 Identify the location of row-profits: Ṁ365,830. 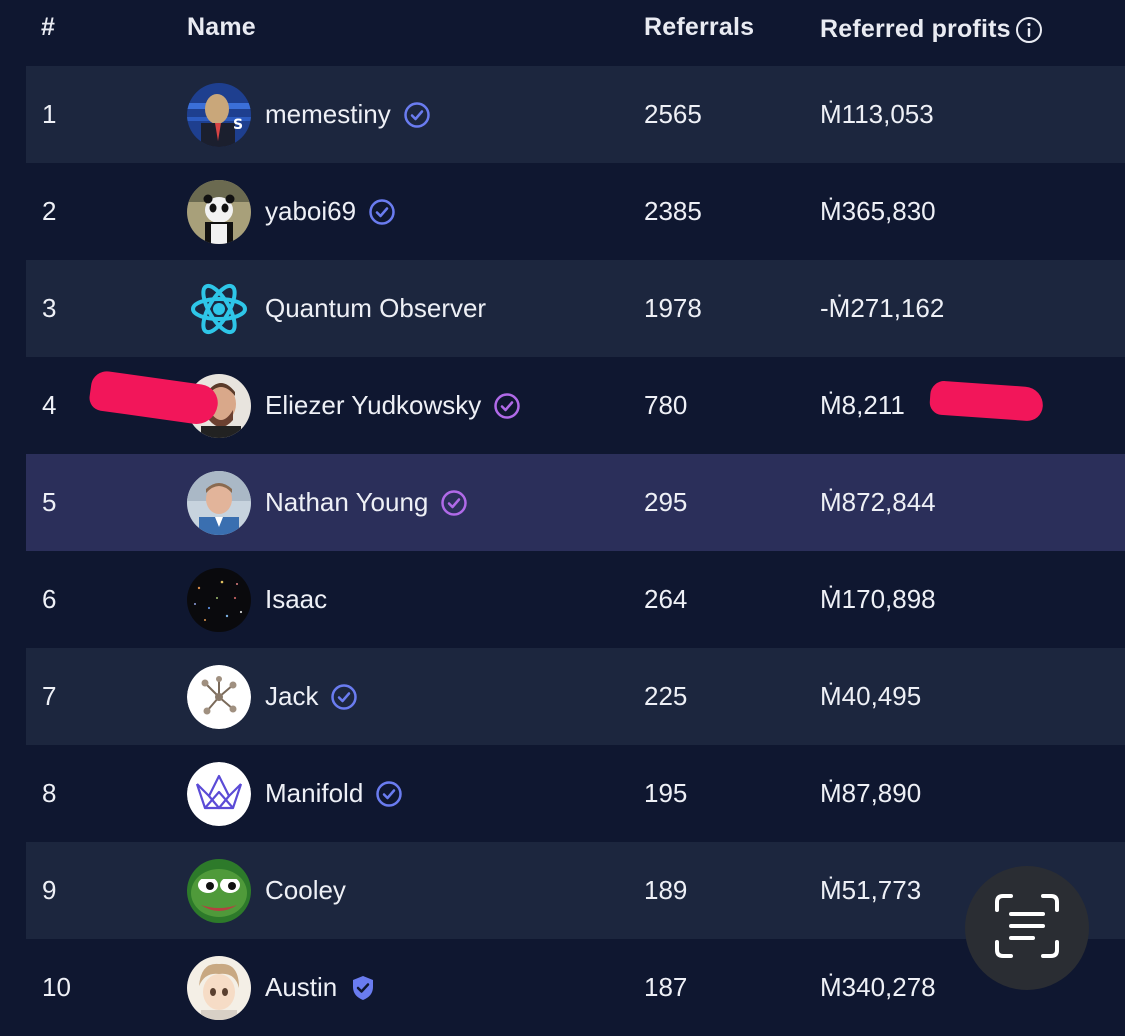
(878, 211).